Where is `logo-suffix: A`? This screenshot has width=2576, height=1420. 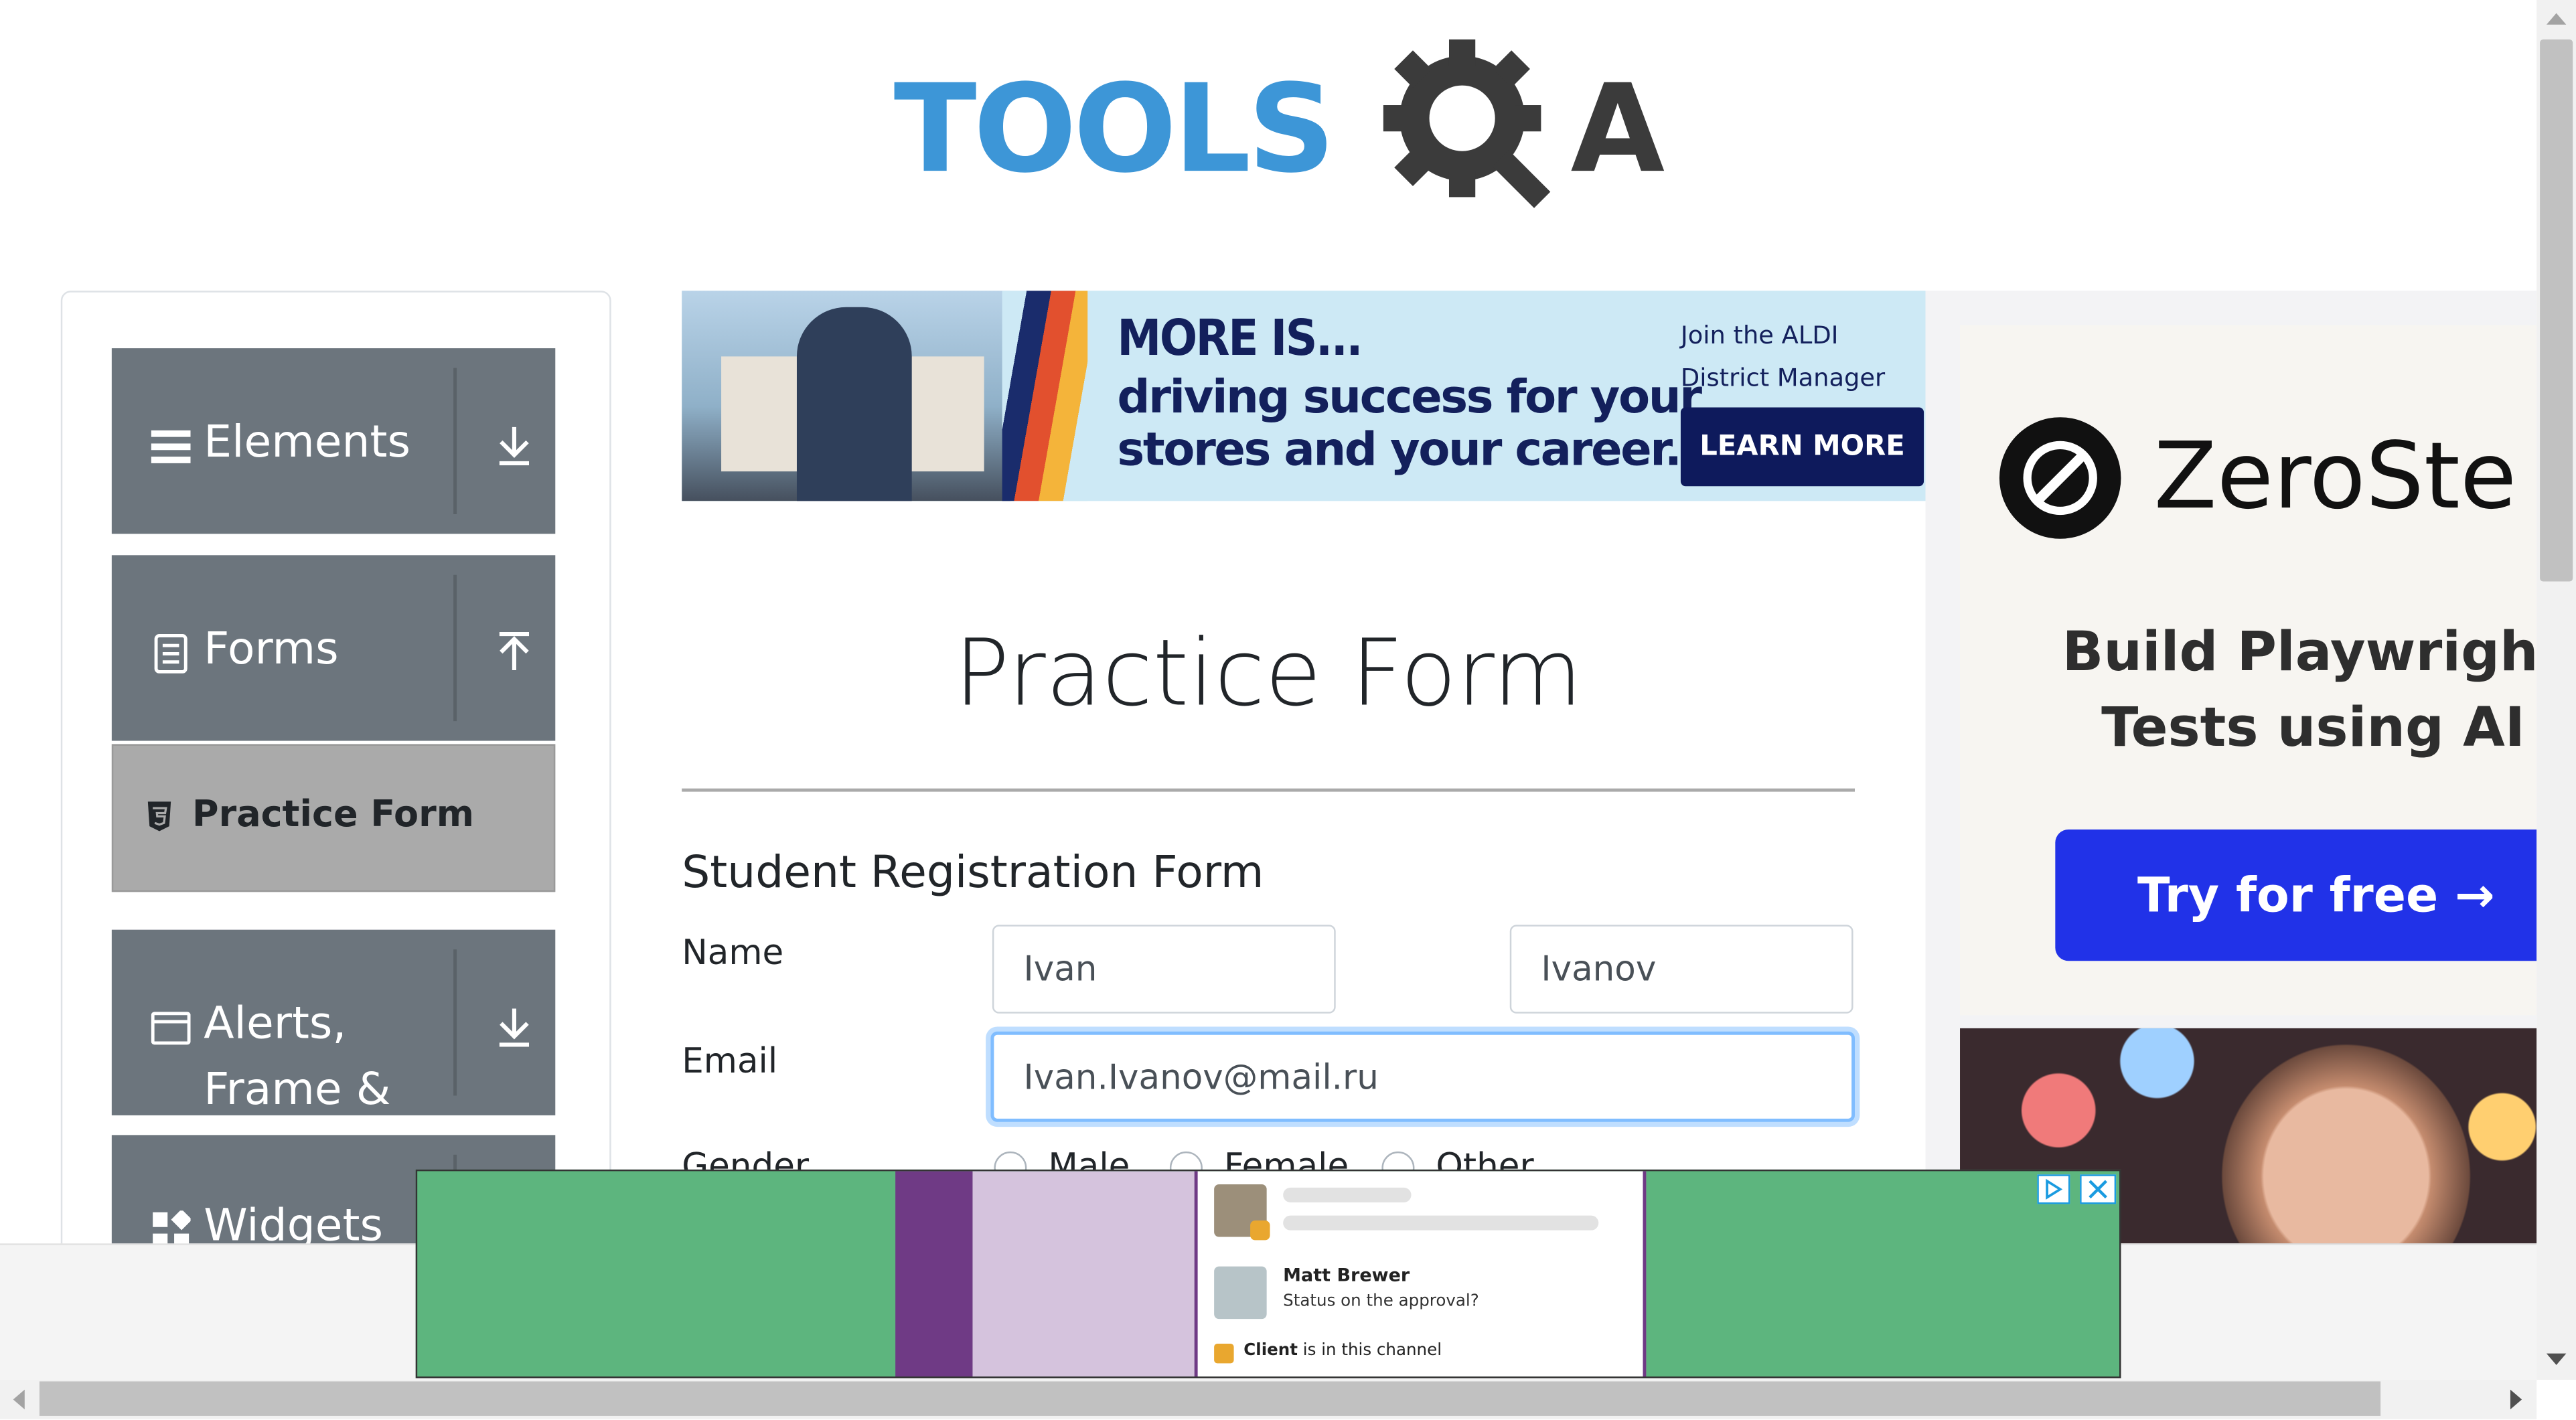 logo-suffix: A is located at coordinates (1617, 130).